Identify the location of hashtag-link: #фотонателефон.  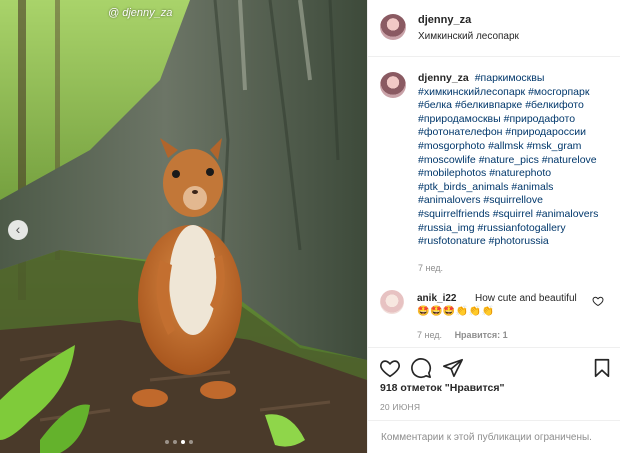
(460, 132).